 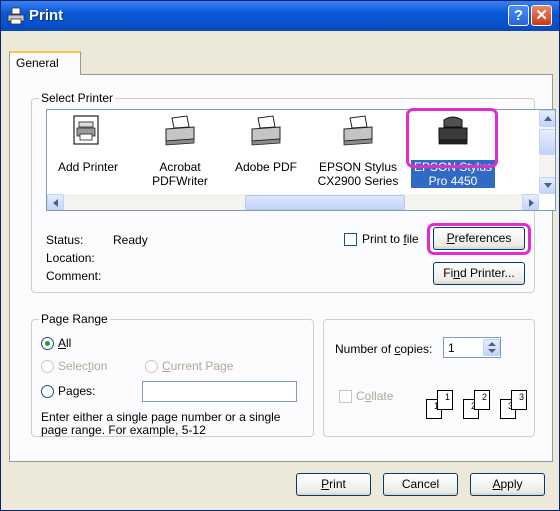 I want to click on page-number: 3, so click(x=521, y=397).